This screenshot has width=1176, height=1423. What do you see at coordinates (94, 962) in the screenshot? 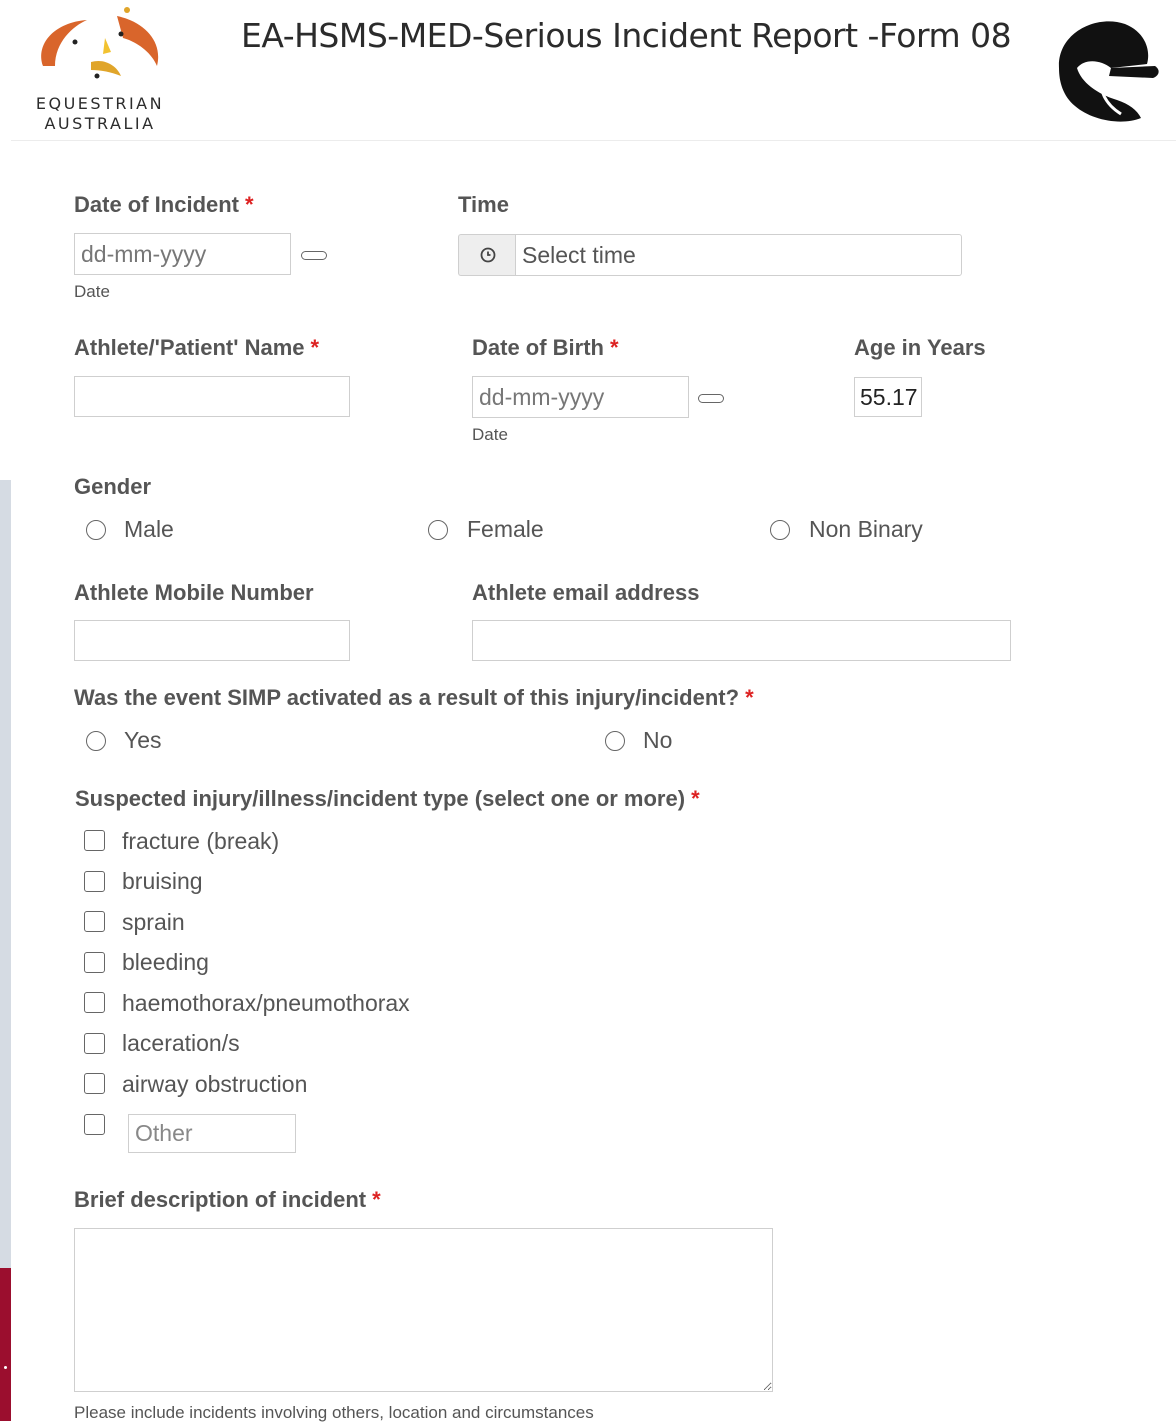
I see `injury-bleeding-checkbox` at bounding box center [94, 962].